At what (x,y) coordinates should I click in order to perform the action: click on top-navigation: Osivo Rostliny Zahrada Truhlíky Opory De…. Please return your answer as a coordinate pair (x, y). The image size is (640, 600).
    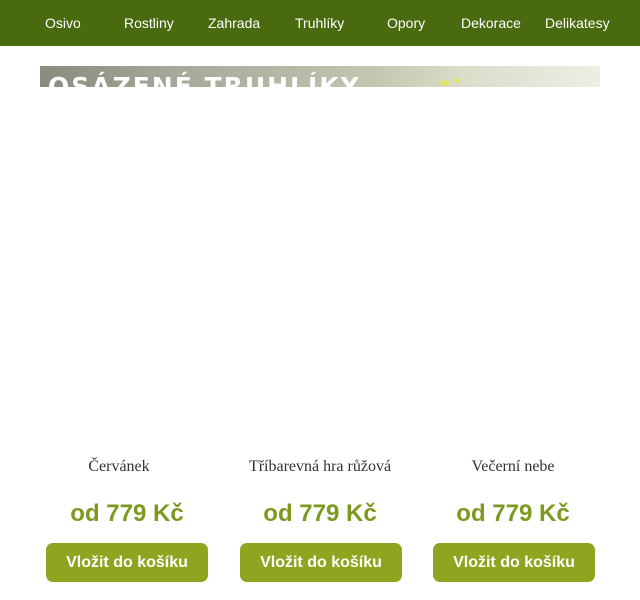
    Looking at the image, I should click on (320, 23).